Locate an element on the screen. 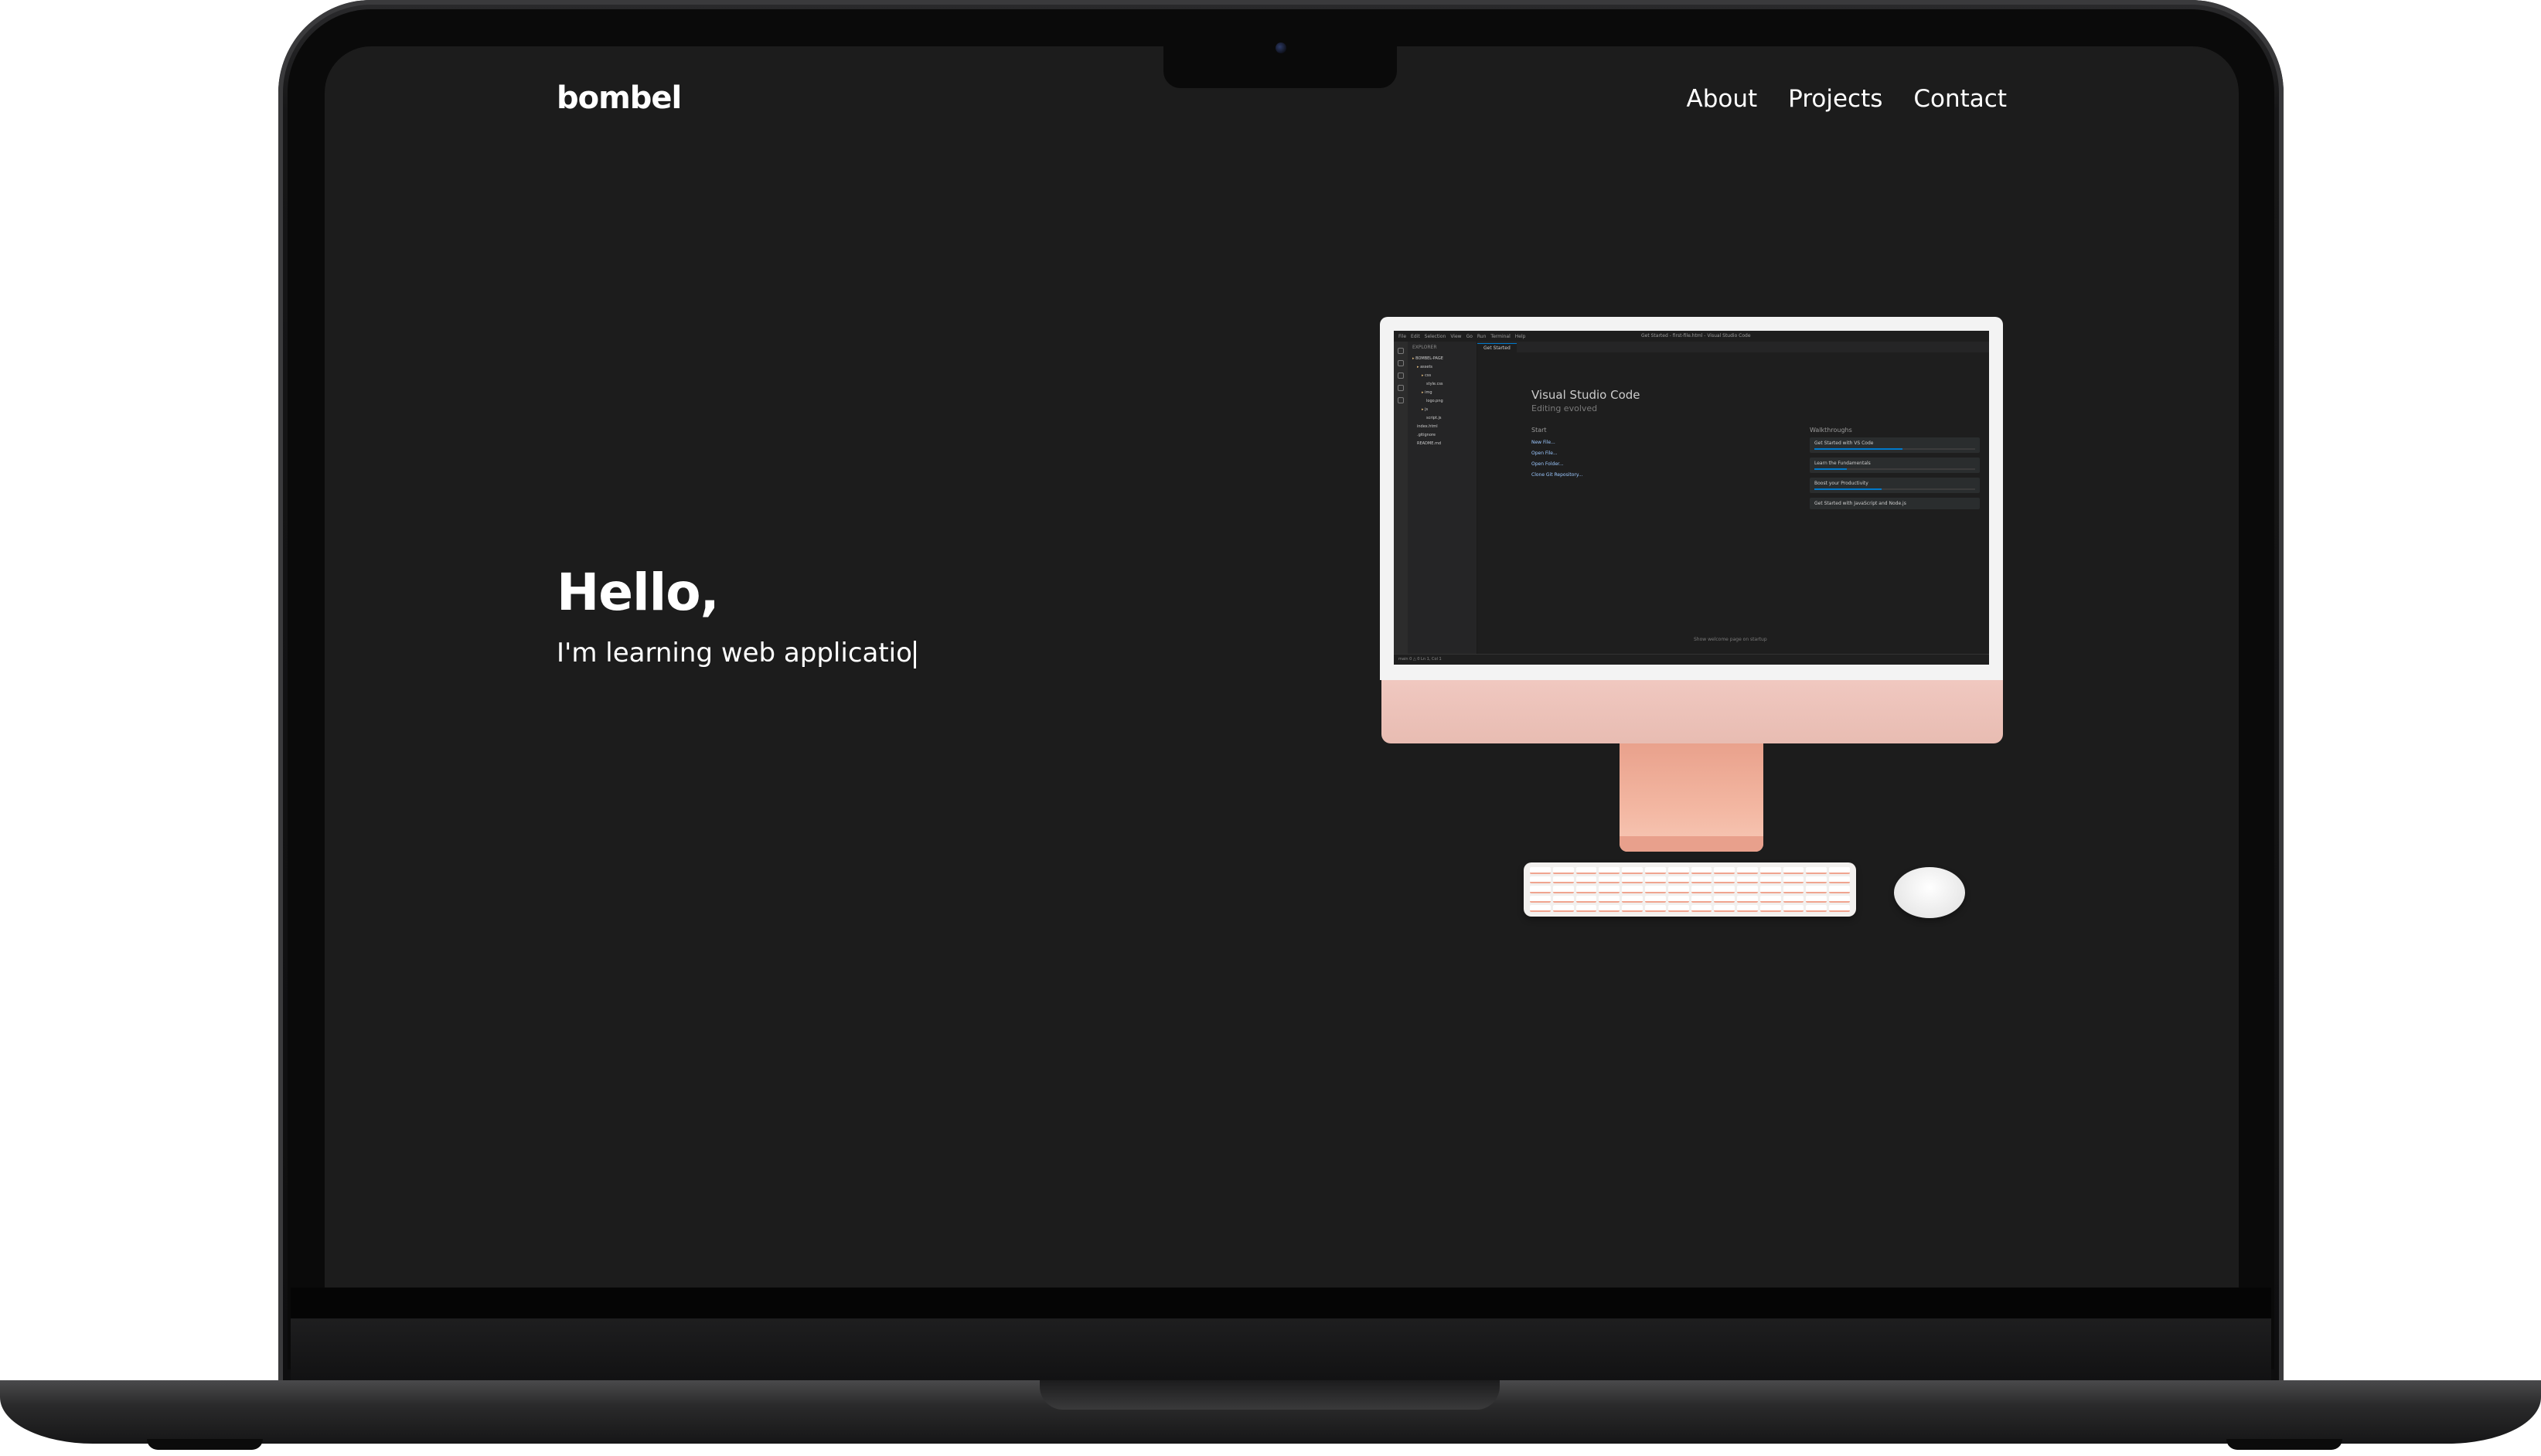 This screenshot has width=2541, height=1456. hero-subtitle-text: I'm learning web applicatio is located at coordinates (734, 653).